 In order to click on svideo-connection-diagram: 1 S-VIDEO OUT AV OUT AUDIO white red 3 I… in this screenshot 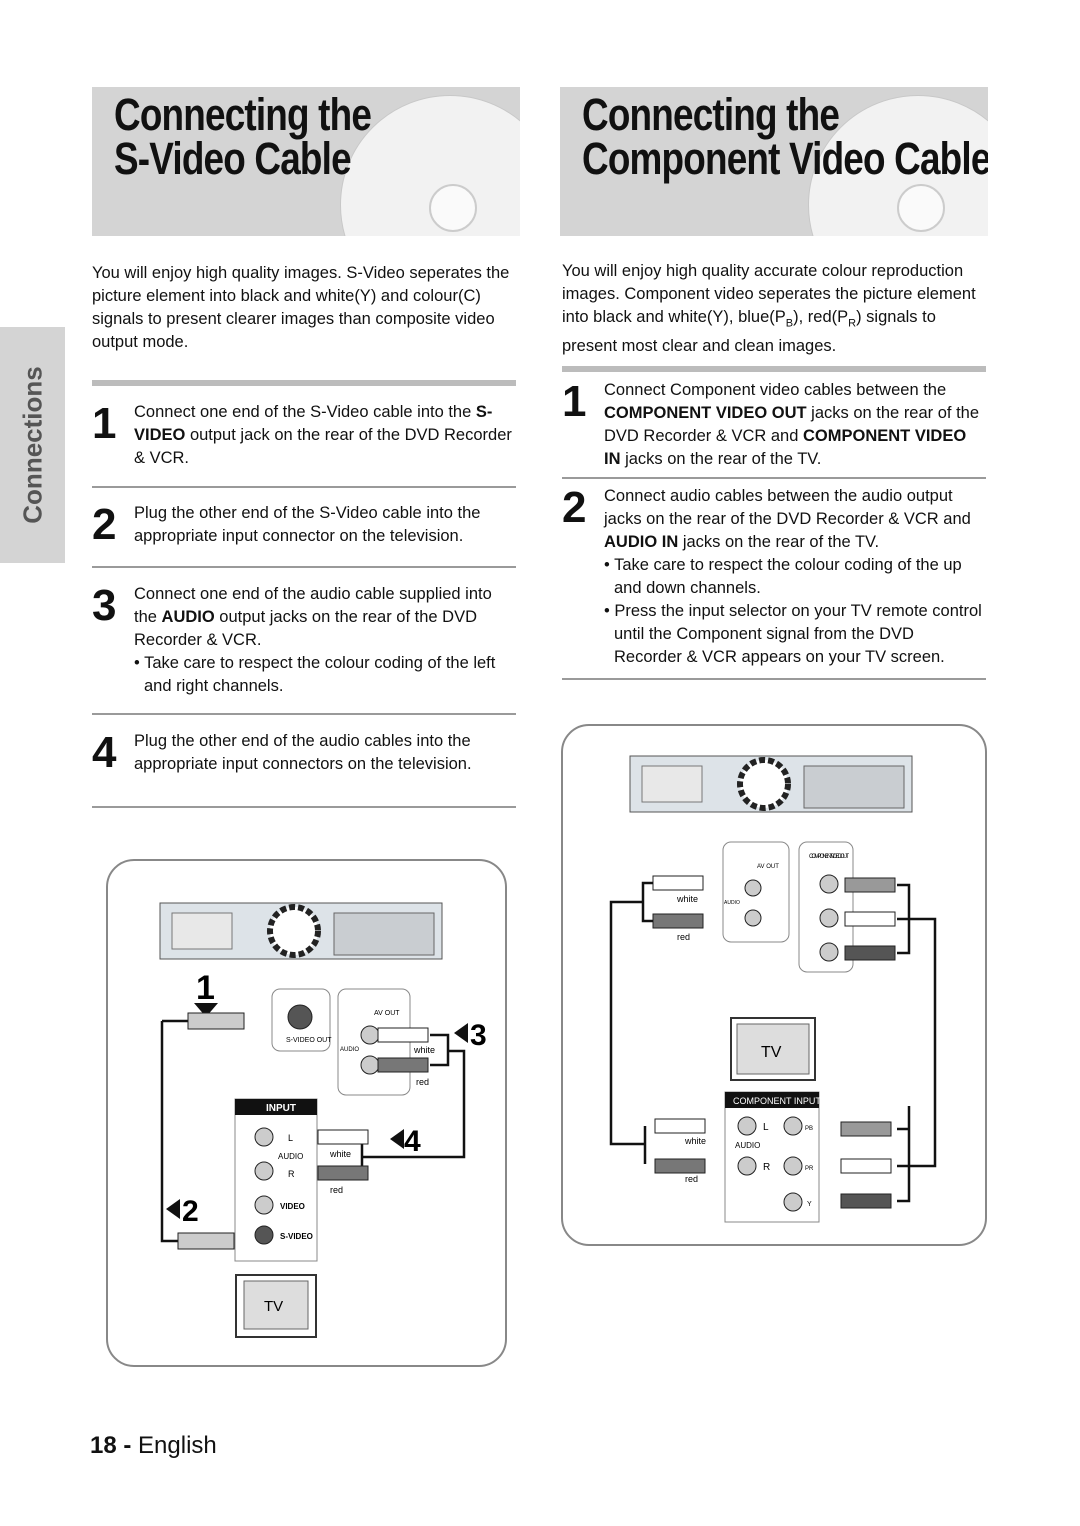, I will do `click(306, 1113)`.